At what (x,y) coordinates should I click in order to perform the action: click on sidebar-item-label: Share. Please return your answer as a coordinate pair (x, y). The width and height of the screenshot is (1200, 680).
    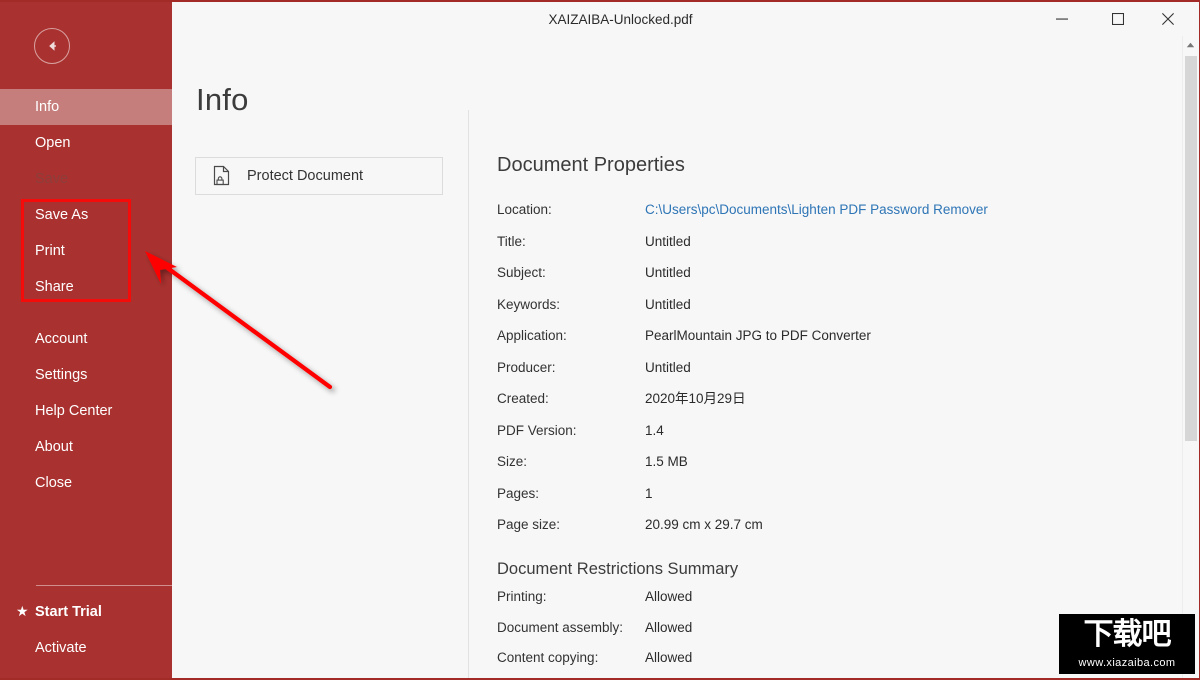
    Looking at the image, I should click on (54, 287).